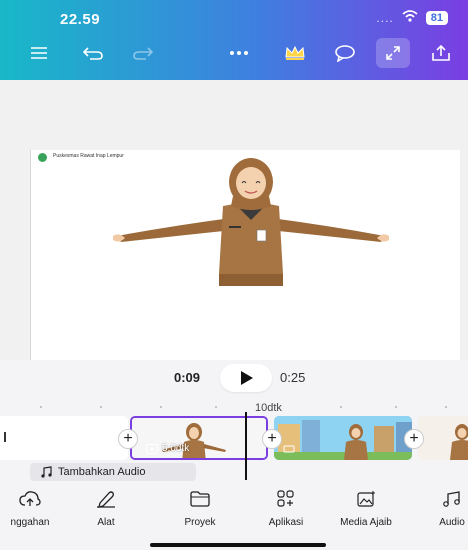  I want to click on playhead, so click(246, 446).